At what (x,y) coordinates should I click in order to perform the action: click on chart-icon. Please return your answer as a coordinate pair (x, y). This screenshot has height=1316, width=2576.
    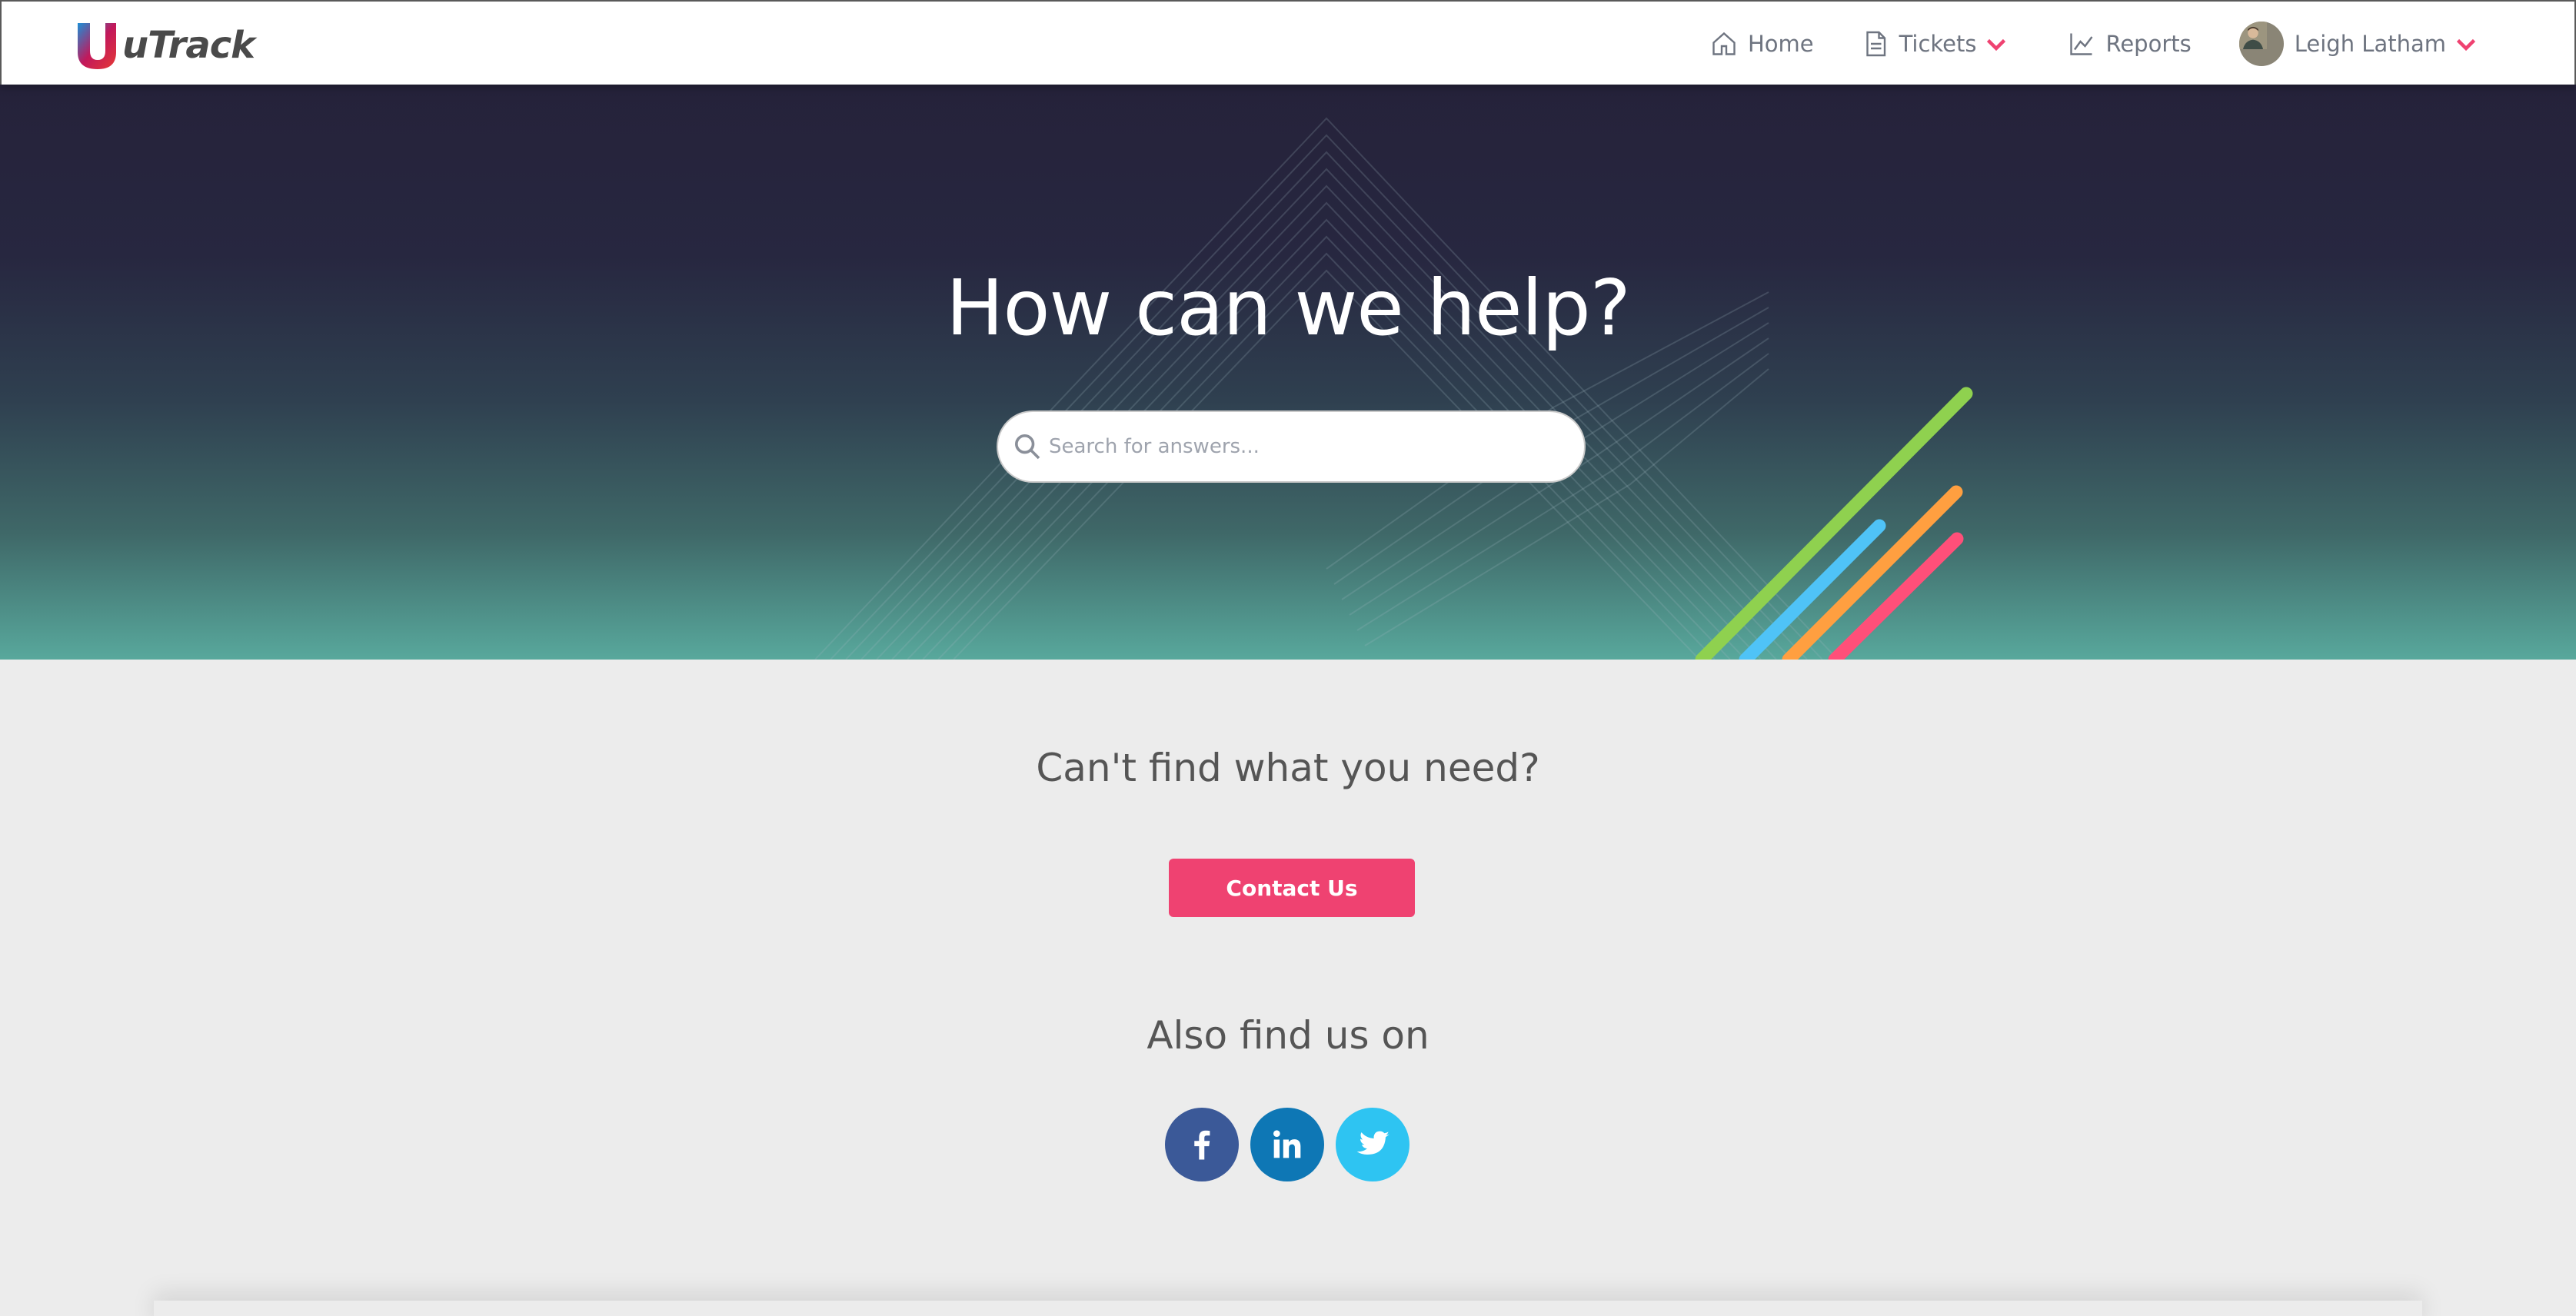
    Looking at the image, I should click on (2081, 44).